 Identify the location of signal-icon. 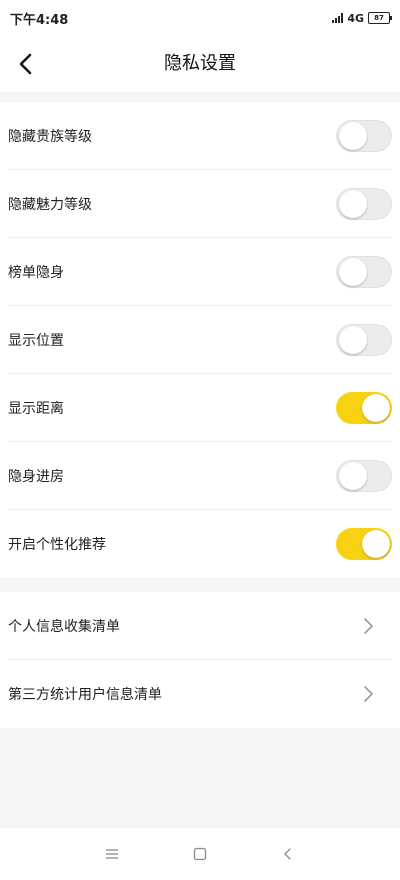
(338, 18).